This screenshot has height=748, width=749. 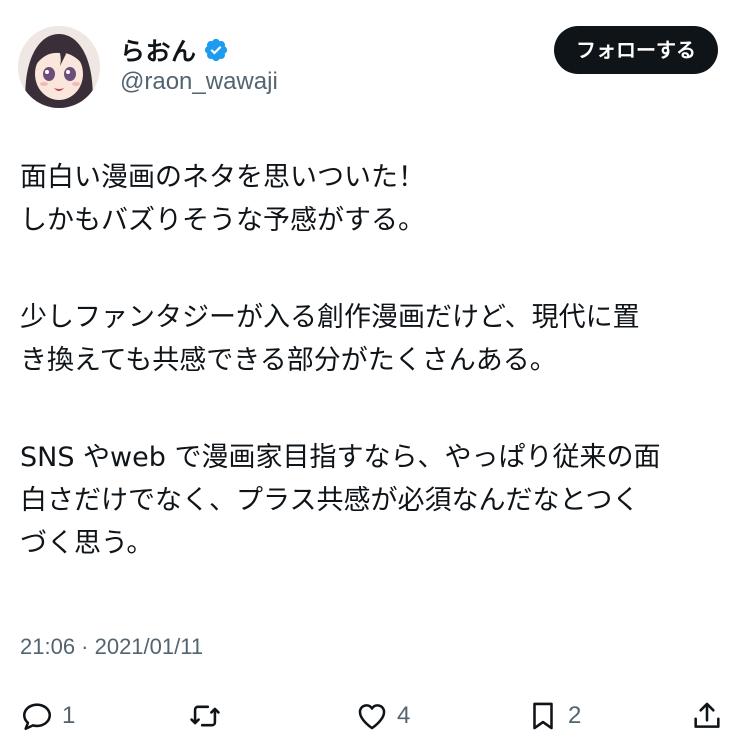 I want to click on avatar, so click(x=59, y=67).